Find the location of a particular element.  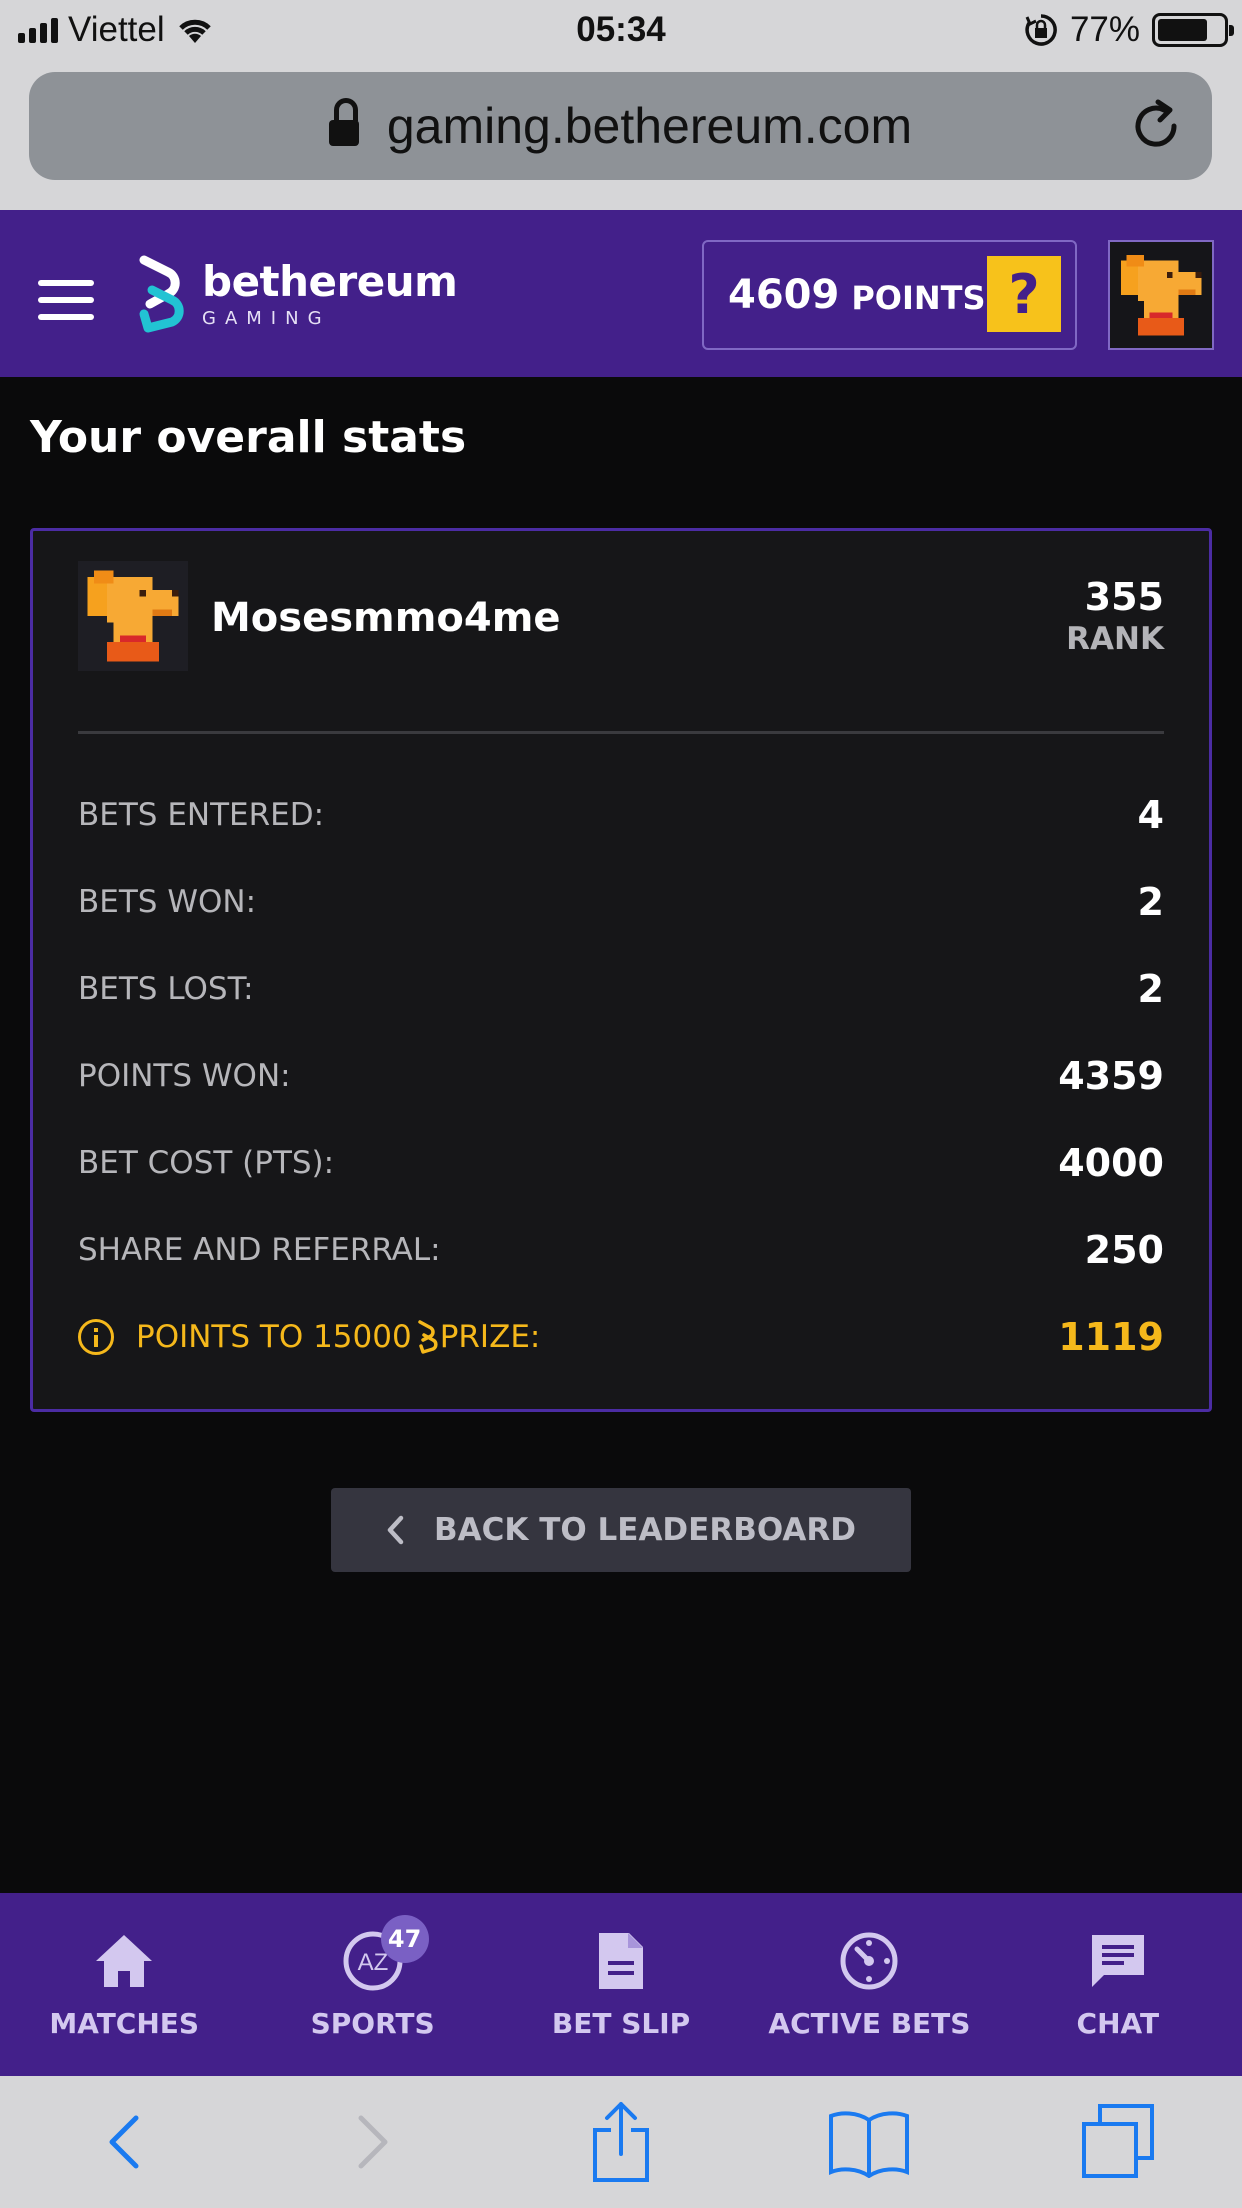

share-button is located at coordinates (621, 2142).